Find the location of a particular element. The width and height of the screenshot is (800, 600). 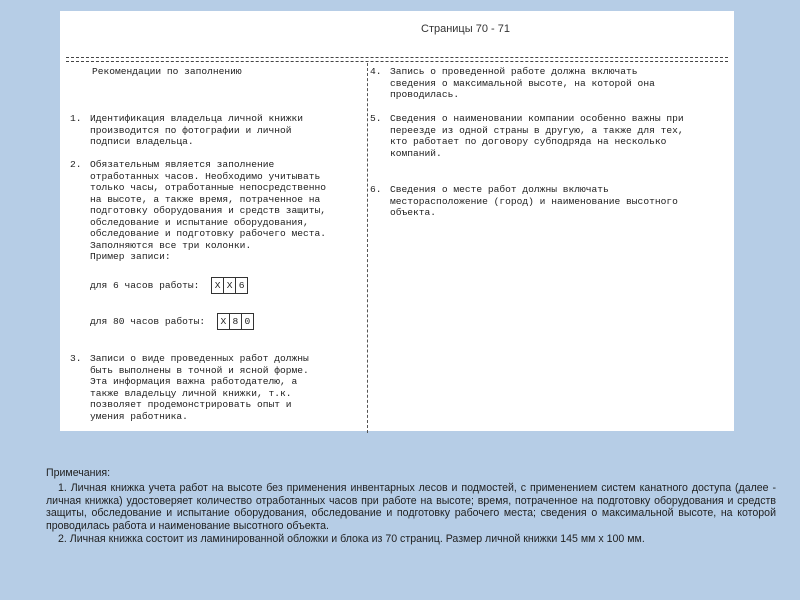

example-6-hours-cells: X X 6 is located at coordinates (230, 285).